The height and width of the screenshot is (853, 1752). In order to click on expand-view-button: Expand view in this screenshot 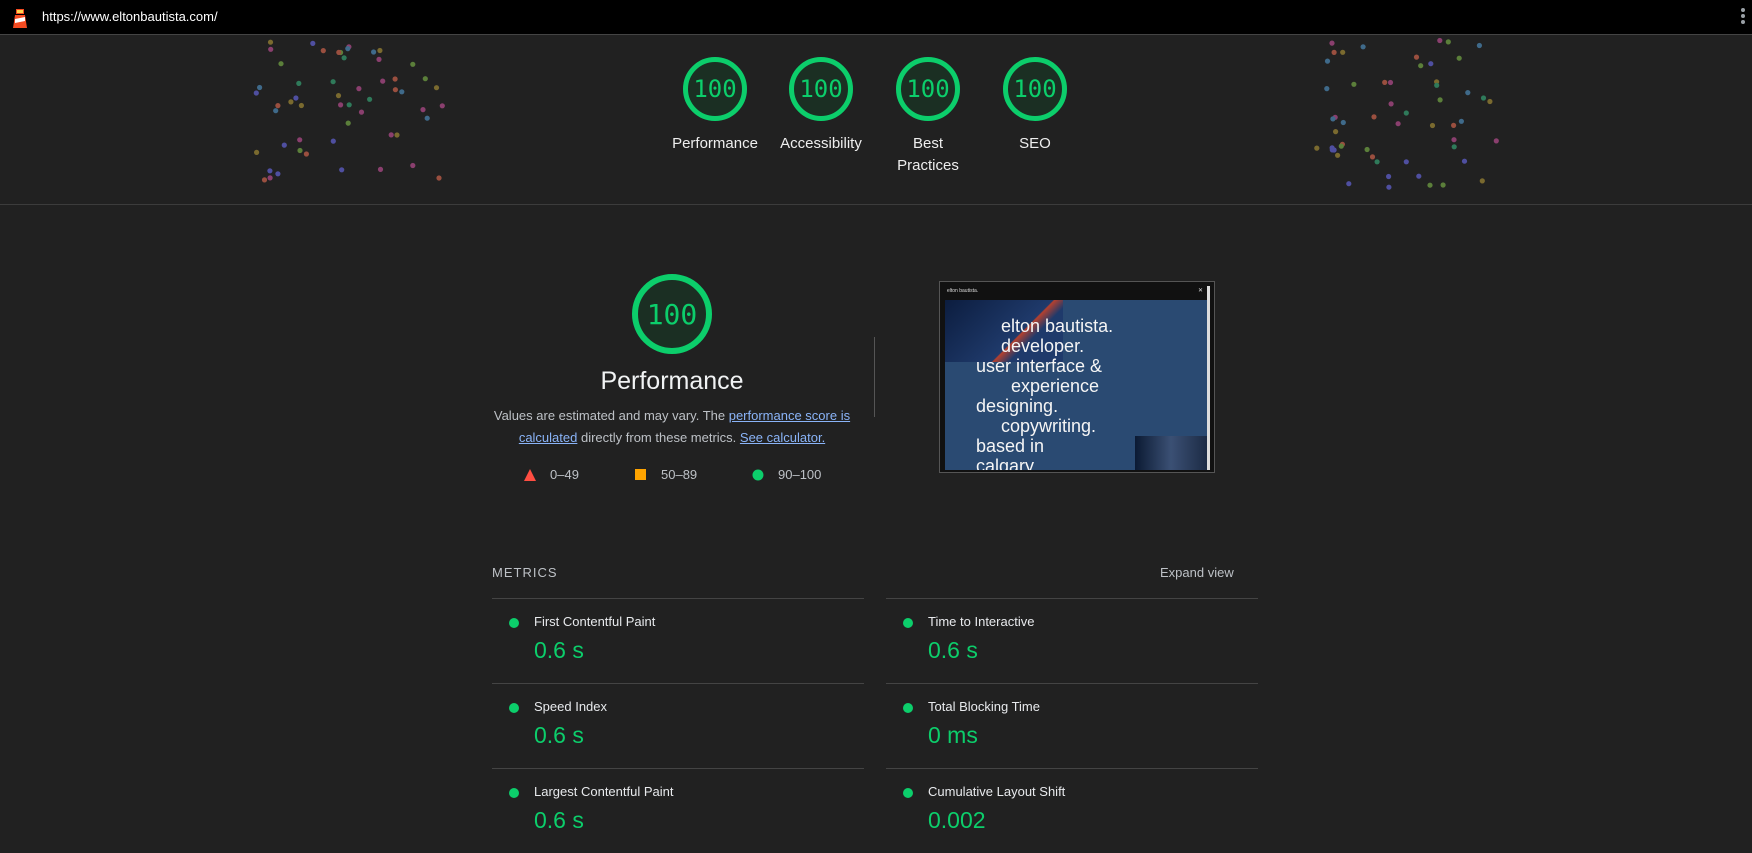, I will do `click(1197, 572)`.